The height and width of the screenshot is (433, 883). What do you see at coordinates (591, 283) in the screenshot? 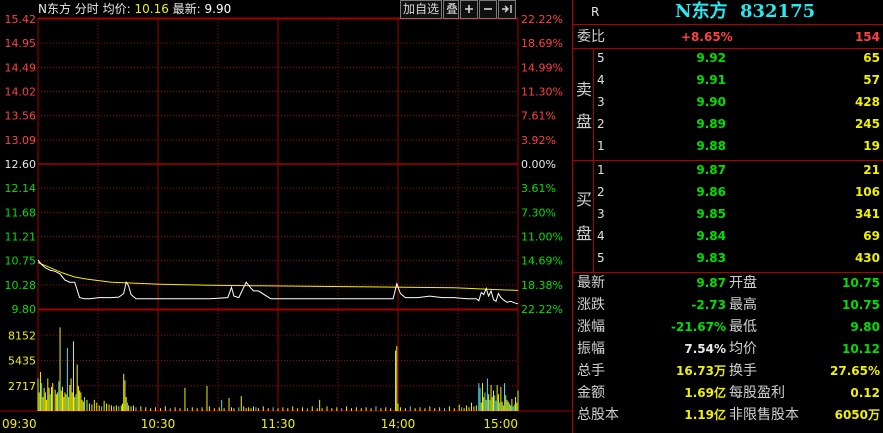
I see `stat-label: 最新` at bounding box center [591, 283].